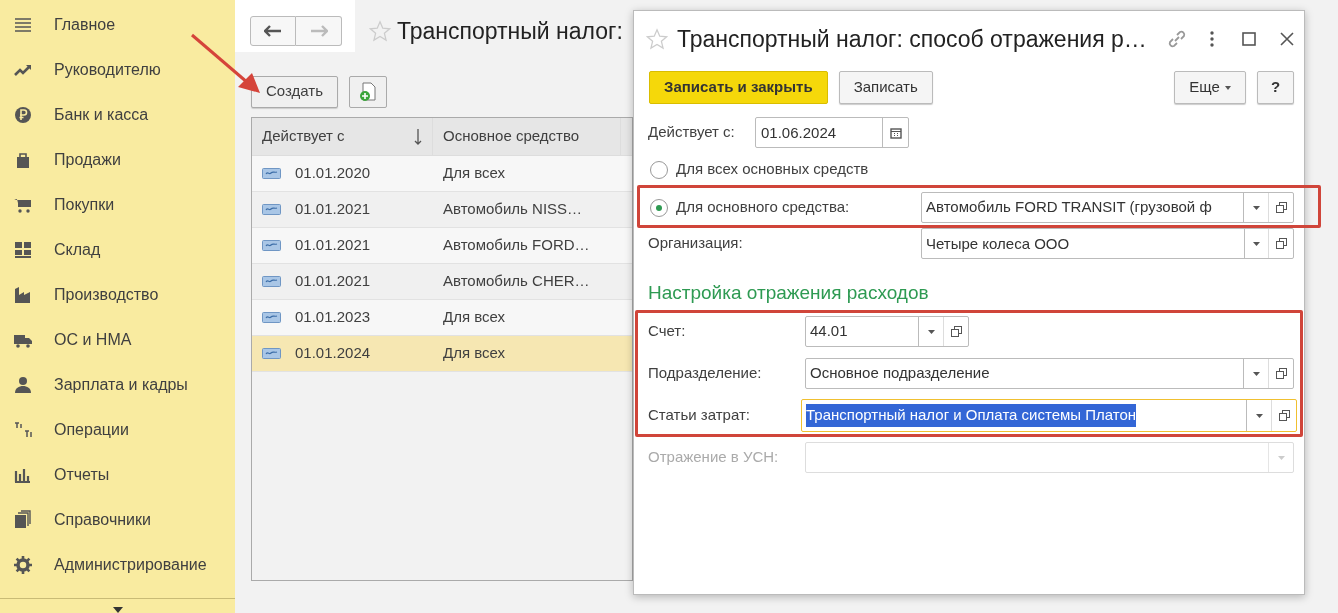  Describe the element at coordinates (23, 114) in the screenshot. I see `coin-icon` at that location.